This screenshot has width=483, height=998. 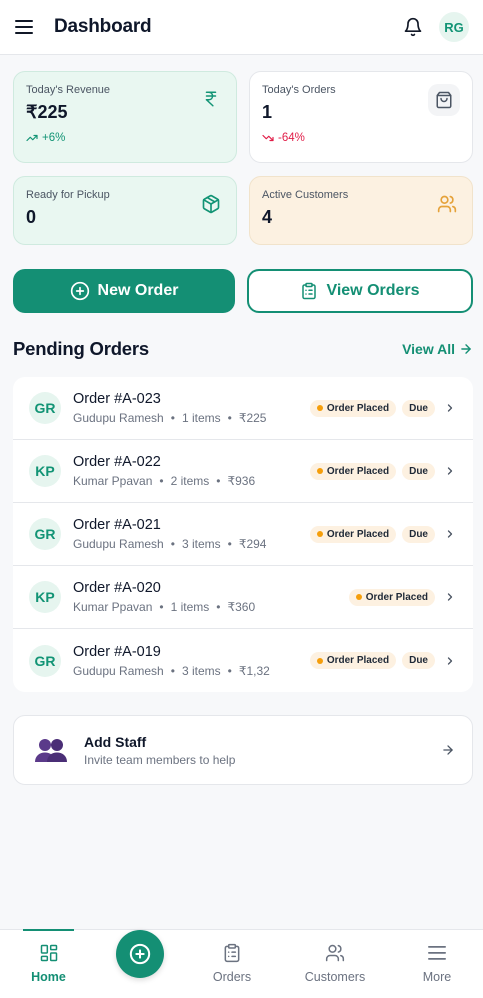 I want to click on order-meta: Gudupu Ramesh • 3 items • ₹1,32, so click(x=171, y=670).